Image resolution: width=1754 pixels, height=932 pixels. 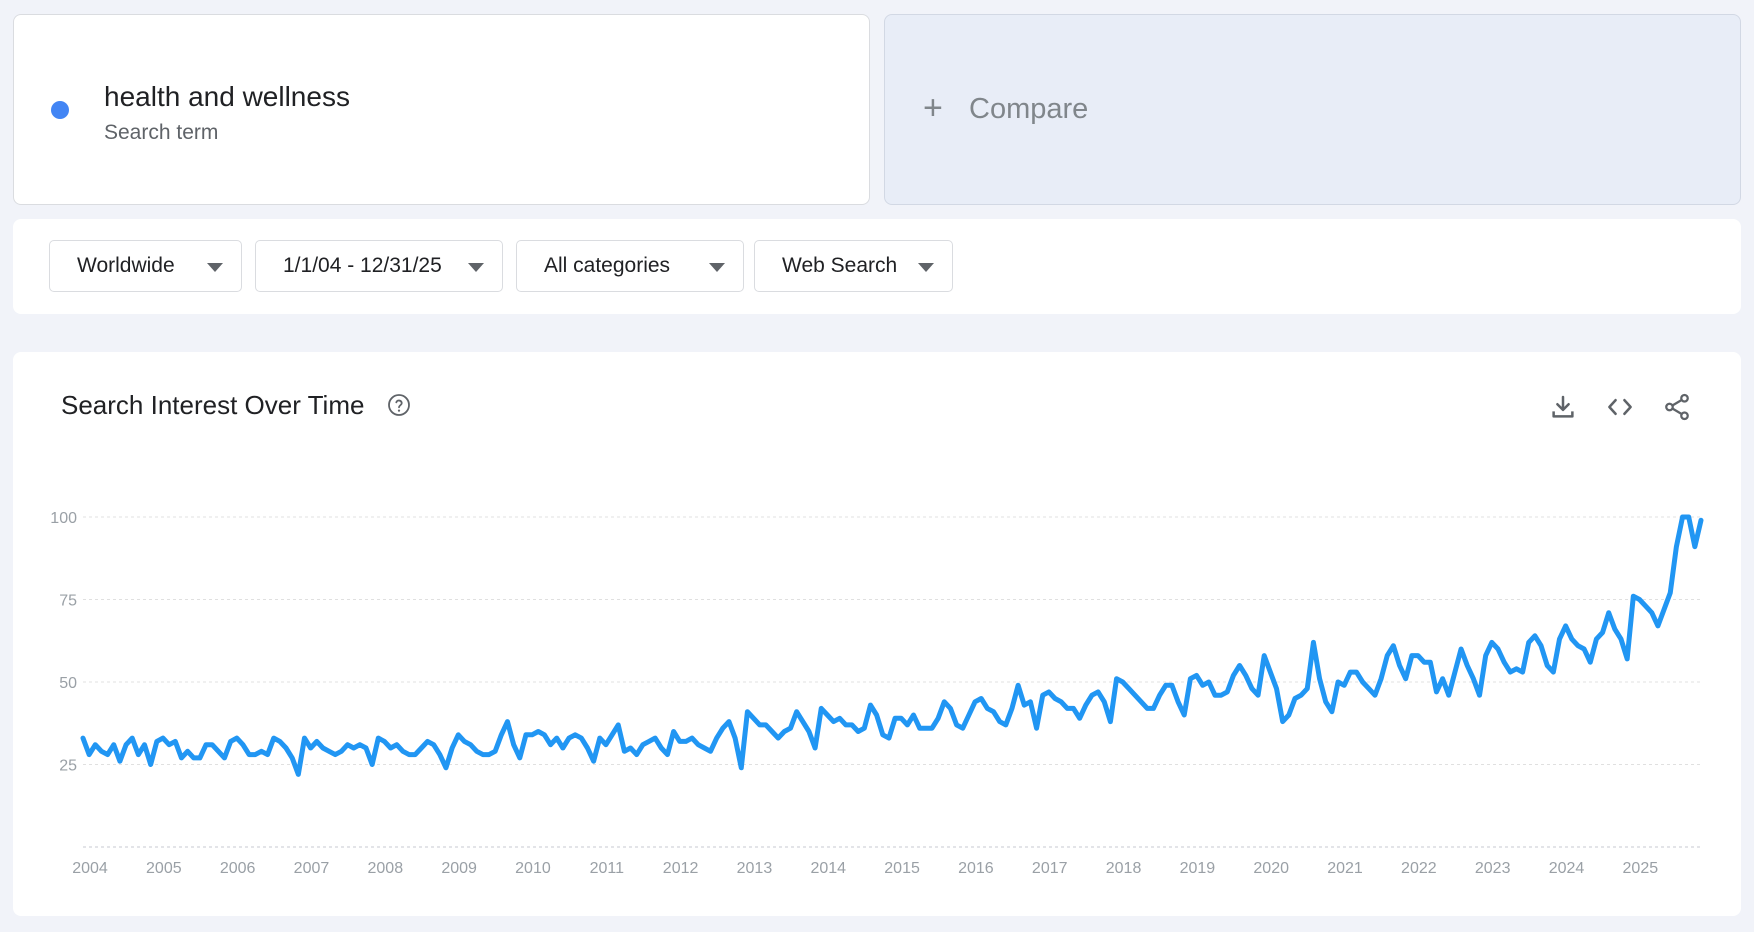 I want to click on date-range-dropdown: 1/1/04 - 12/31/25, so click(x=379, y=266).